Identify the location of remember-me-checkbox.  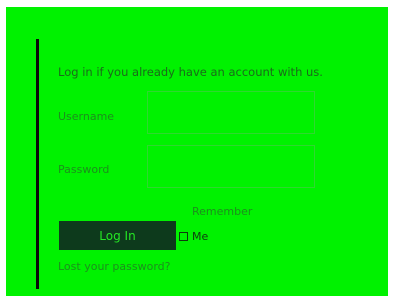
(183, 236).